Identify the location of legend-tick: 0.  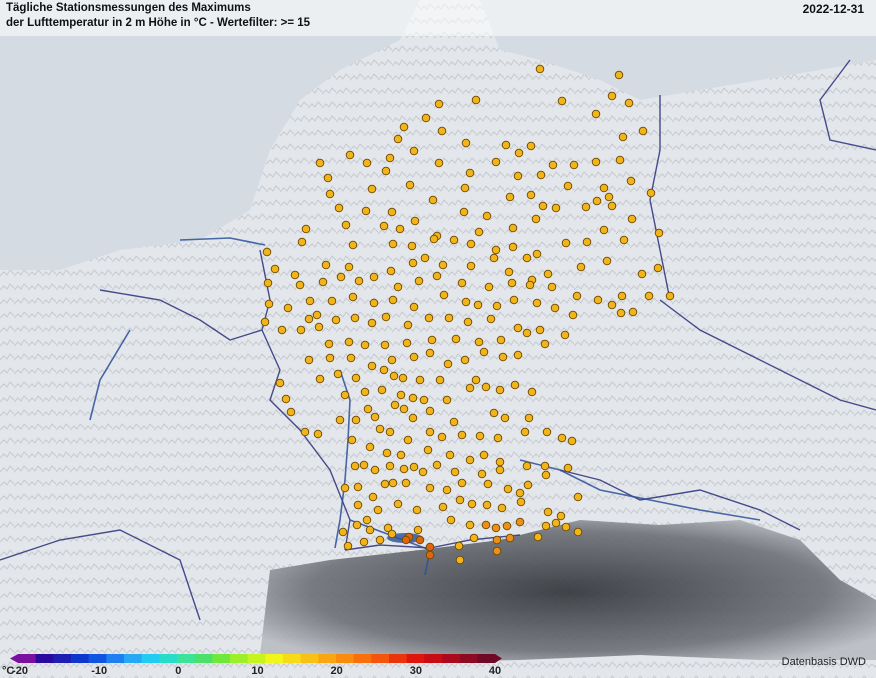
(178, 671).